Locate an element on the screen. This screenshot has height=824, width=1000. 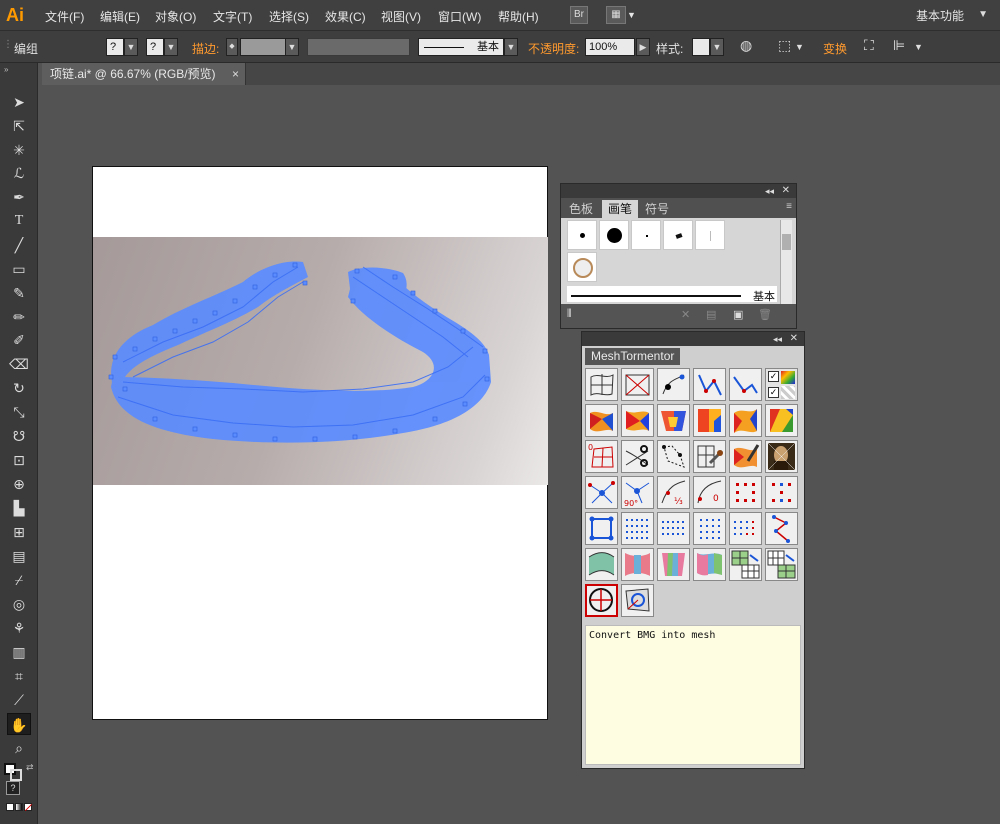
warp-tool-icon: ☋ is located at coordinates (19, 436).